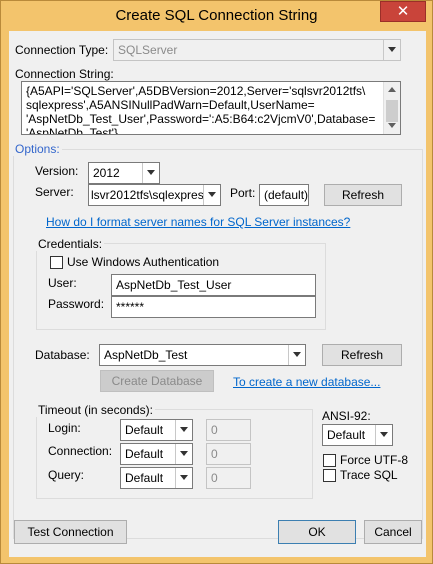  I want to click on connection-string-line: 'AspNetDb_Test'}, so click(72, 130).